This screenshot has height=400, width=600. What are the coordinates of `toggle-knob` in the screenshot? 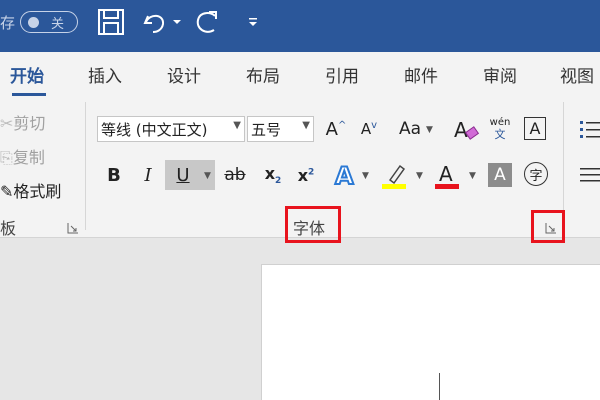 It's located at (33, 22).